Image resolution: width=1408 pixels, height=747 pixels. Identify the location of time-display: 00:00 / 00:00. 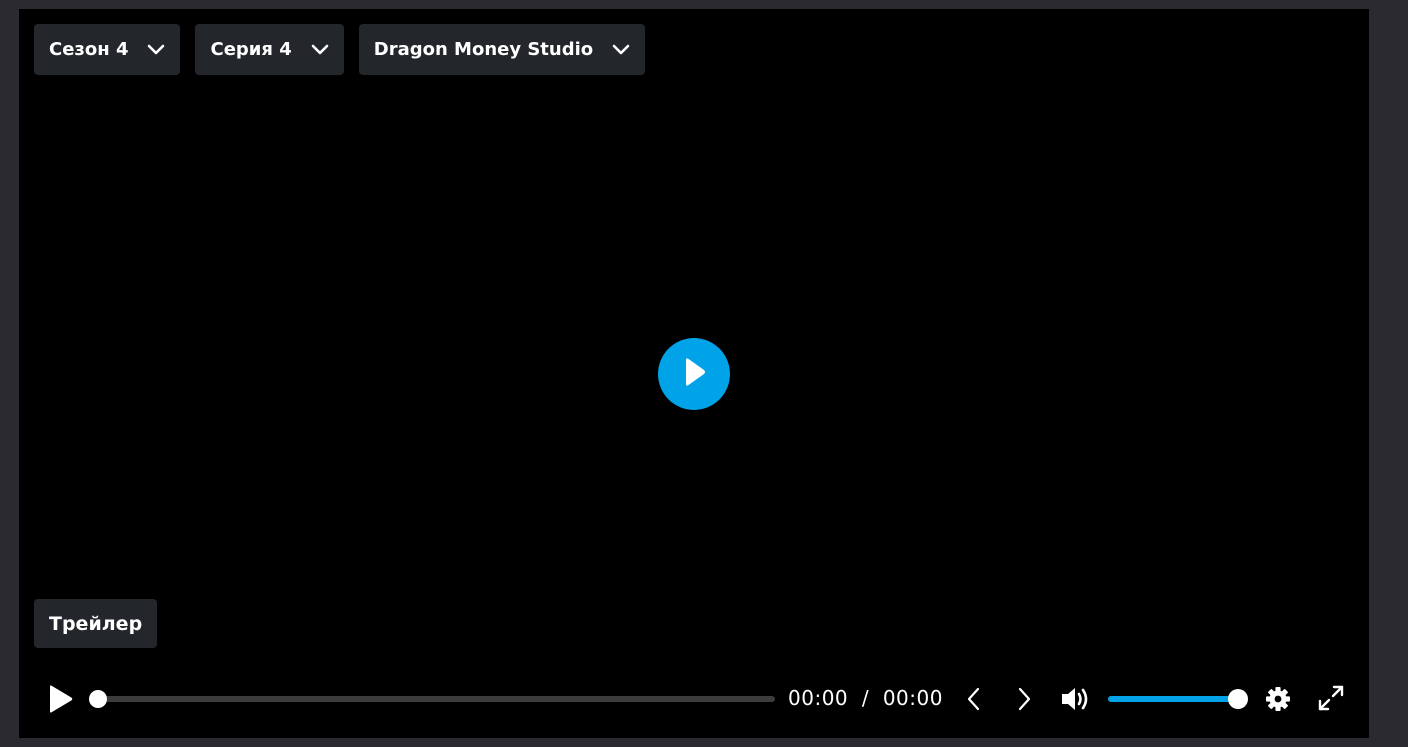
(865, 698).